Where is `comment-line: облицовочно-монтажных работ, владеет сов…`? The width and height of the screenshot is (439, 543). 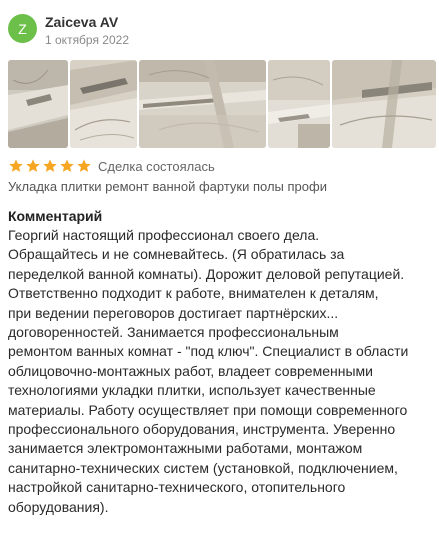 comment-line: облицовочно-монтажных работ, владеет сов… is located at coordinates (190, 370).